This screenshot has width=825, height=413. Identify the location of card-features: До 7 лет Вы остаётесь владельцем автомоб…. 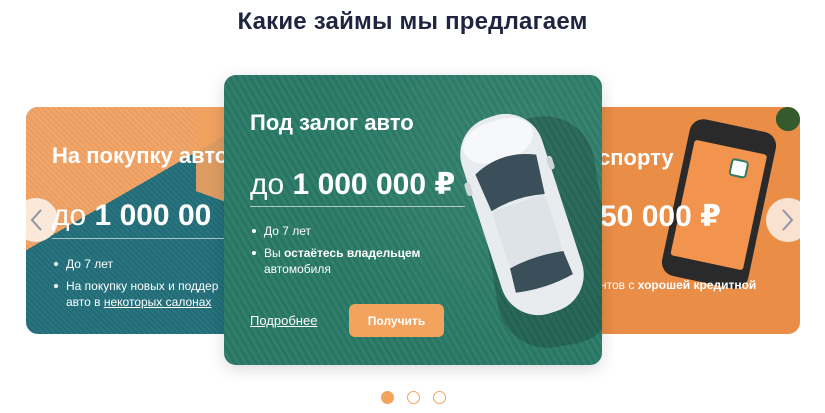
(335, 253).